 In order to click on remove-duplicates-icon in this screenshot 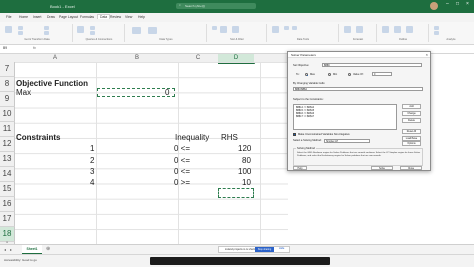, I will do `click(294, 28)`.